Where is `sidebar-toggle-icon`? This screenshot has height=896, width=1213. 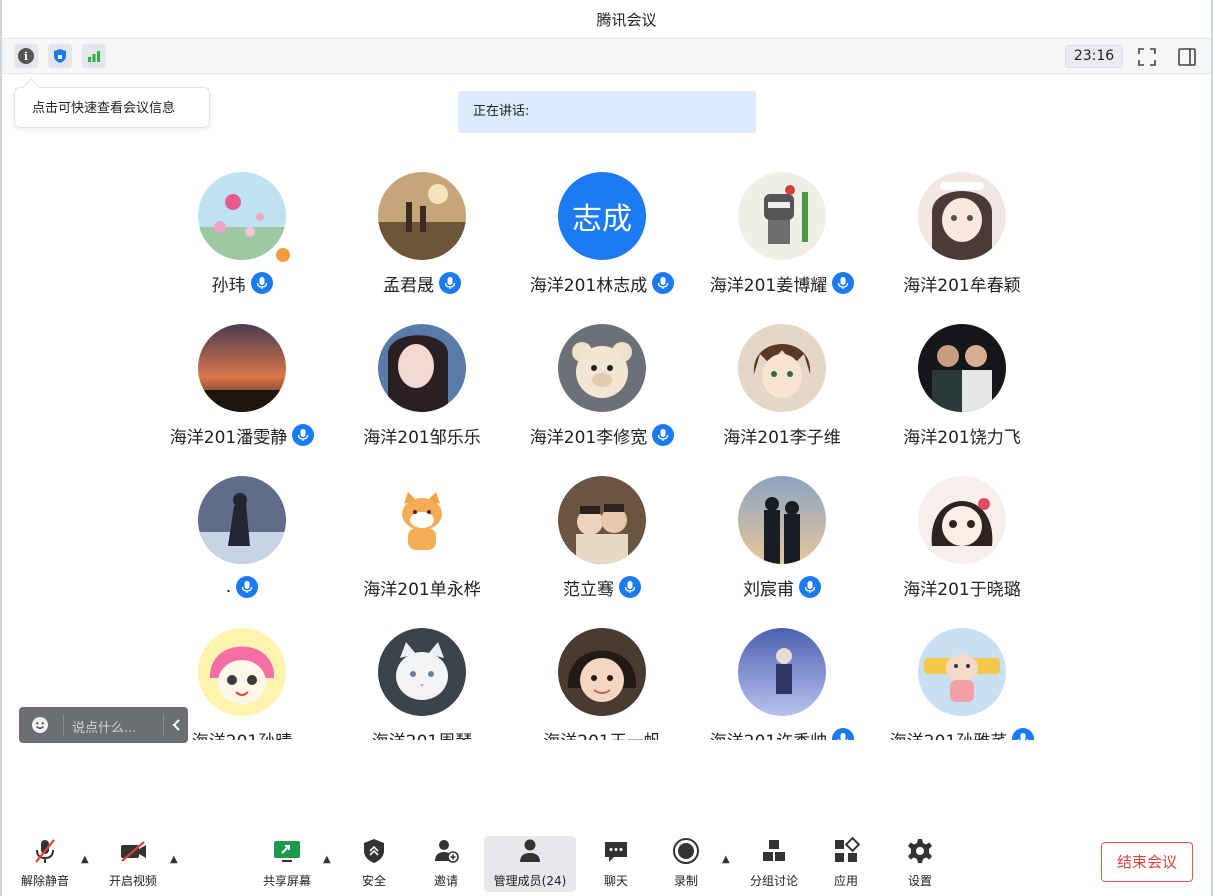
sidebar-toggle-icon is located at coordinates (1187, 59).